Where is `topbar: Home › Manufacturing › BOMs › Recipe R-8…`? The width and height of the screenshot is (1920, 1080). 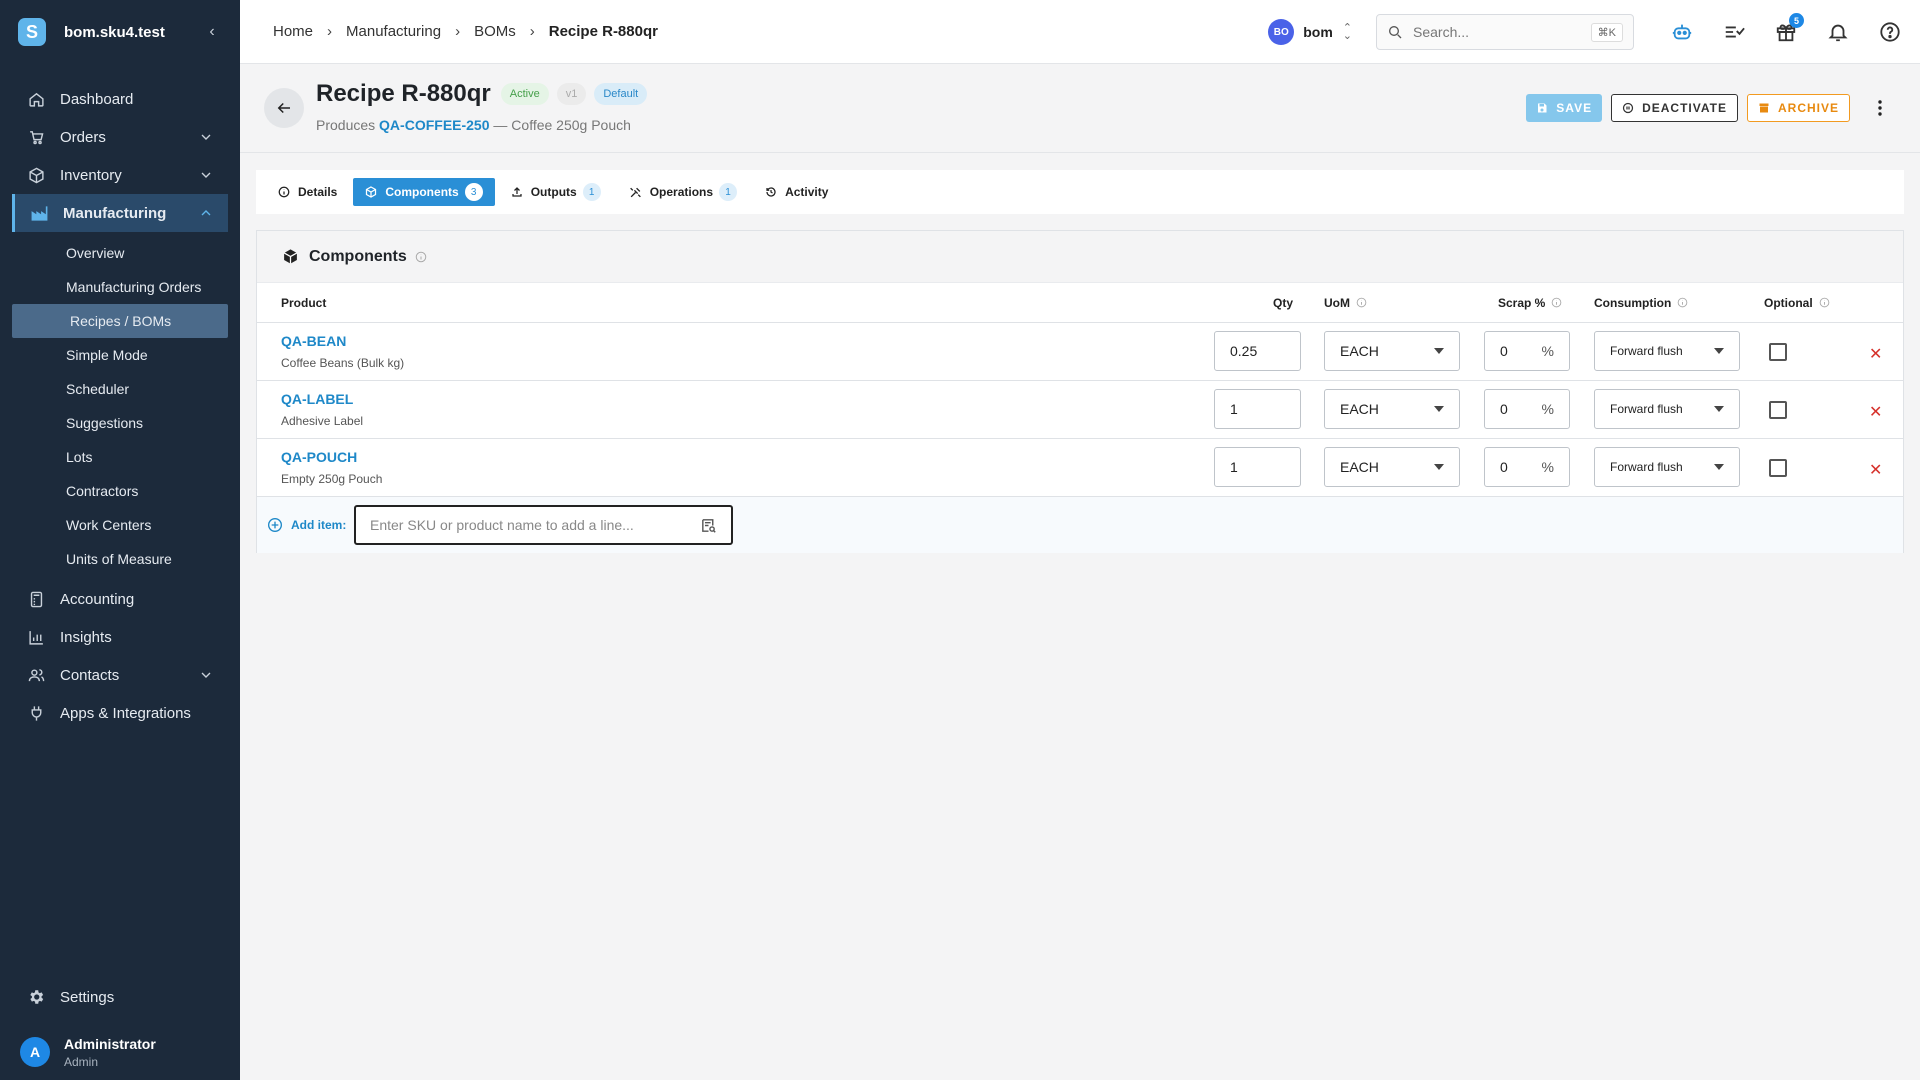 topbar: Home › Manufacturing › BOMs › Recipe R-8… is located at coordinates (1080, 32).